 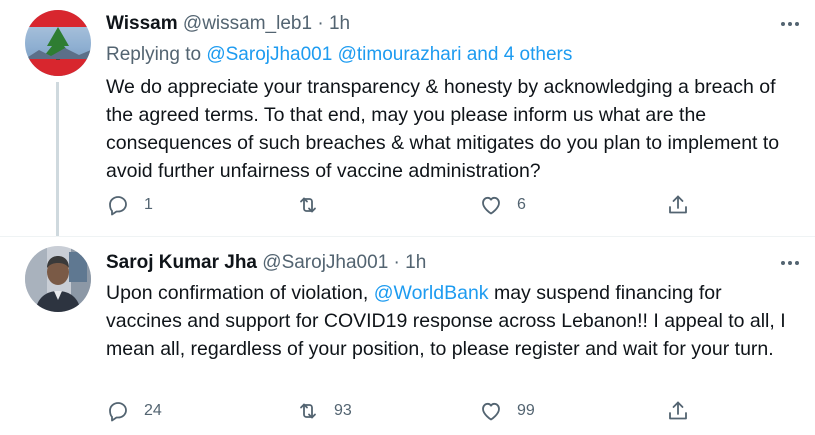 I want to click on display-name: Saroj Kumar Jha, so click(x=181, y=262).